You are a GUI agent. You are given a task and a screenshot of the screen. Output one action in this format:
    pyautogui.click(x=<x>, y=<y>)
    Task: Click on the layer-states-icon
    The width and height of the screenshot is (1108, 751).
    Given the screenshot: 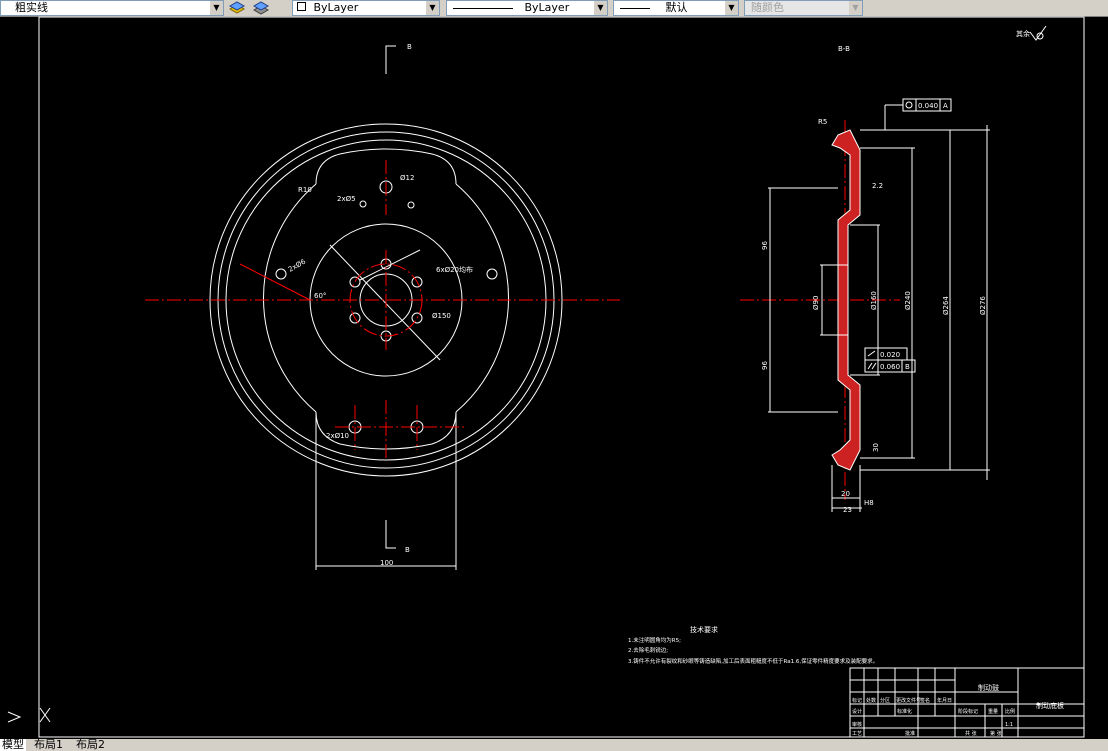 What is the action you would take?
    pyautogui.click(x=261, y=7)
    